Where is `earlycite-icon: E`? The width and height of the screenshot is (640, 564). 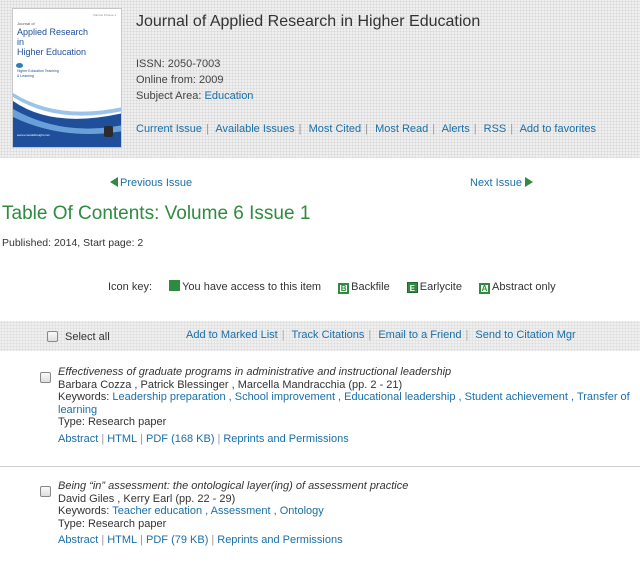 earlycite-icon: E is located at coordinates (412, 287).